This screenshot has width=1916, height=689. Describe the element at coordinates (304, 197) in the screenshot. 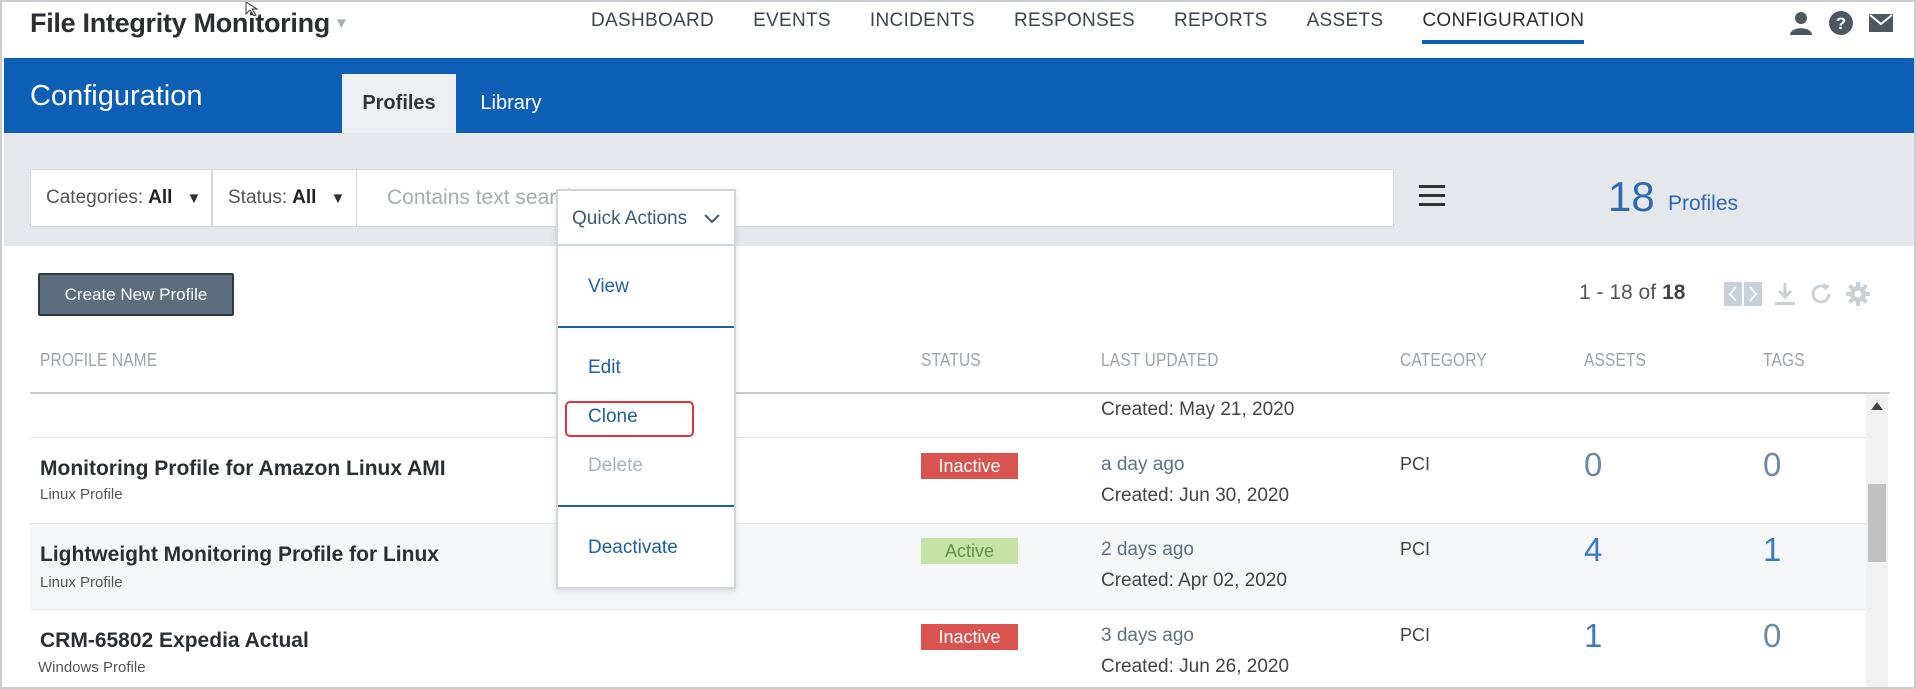

I see `status-filter-value: All` at that location.